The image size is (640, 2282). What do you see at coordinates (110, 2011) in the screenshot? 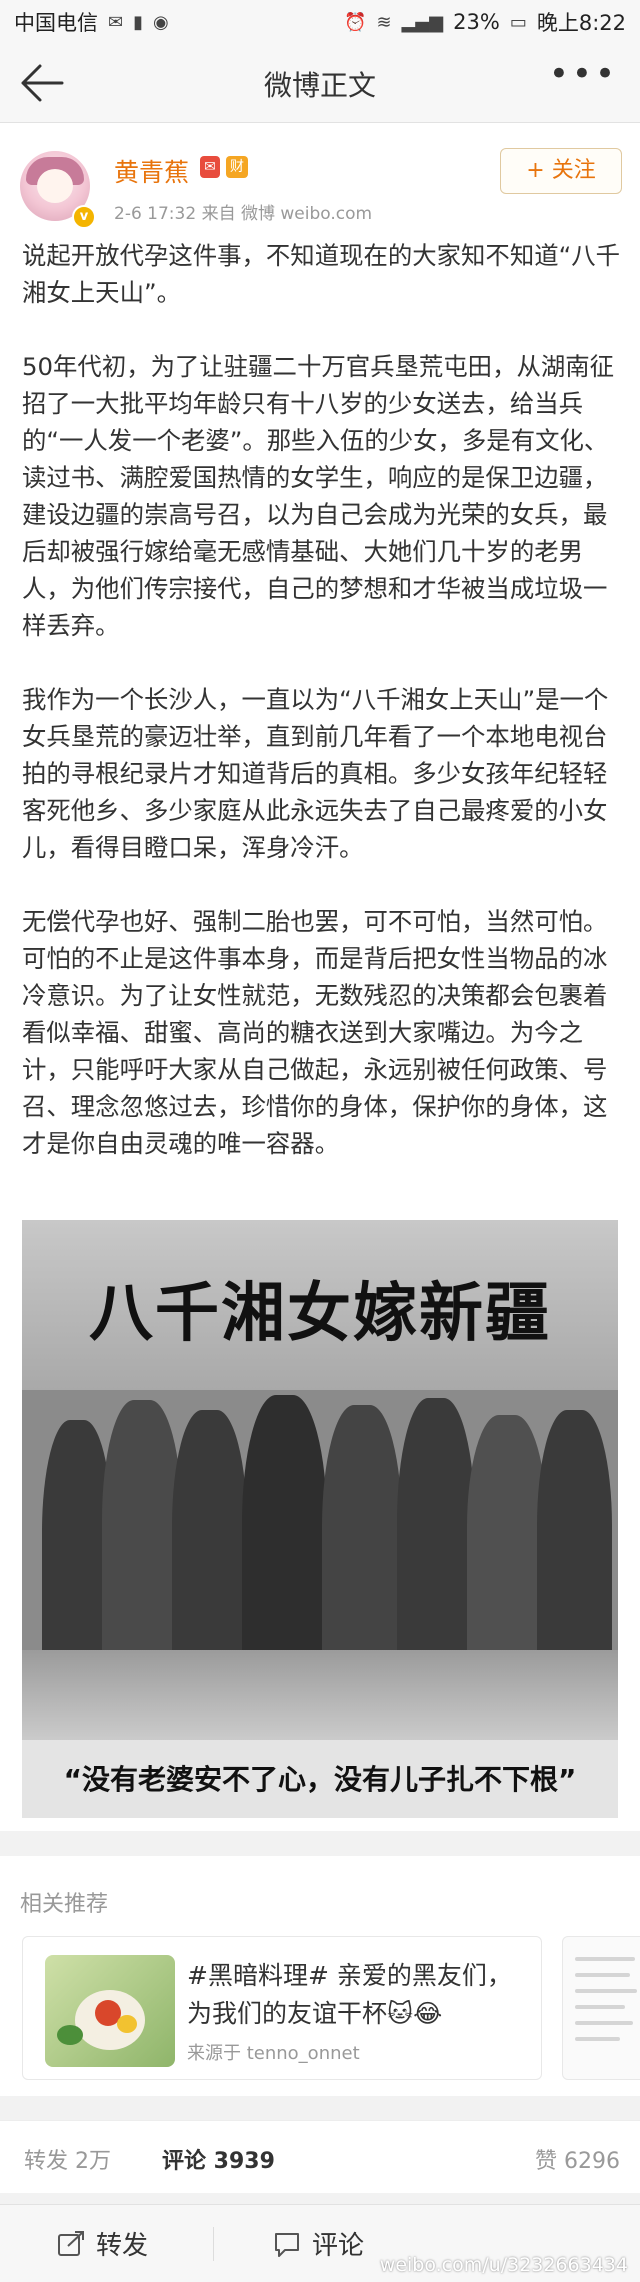
I see `related-thumbnail` at bounding box center [110, 2011].